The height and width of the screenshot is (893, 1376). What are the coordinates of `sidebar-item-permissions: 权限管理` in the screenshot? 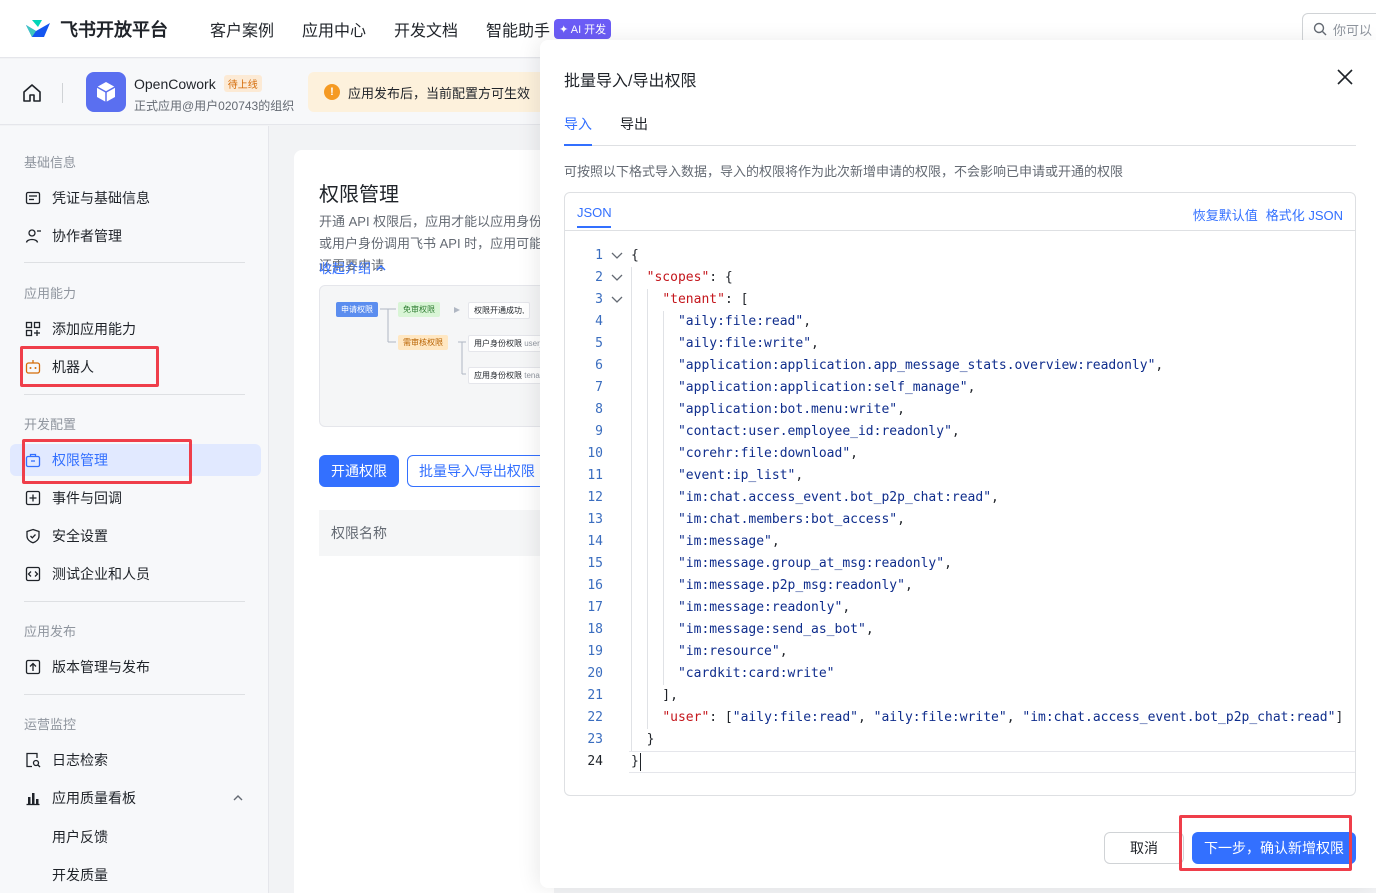 It's located at (135, 460).